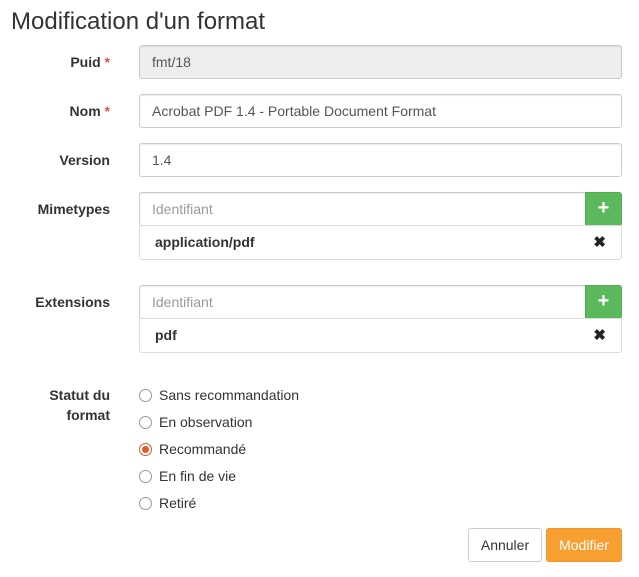  What do you see at coordinates (380, 335) in the screenshot?
I see `extension-item: pdf ✖` at bounding box center [380, 335].